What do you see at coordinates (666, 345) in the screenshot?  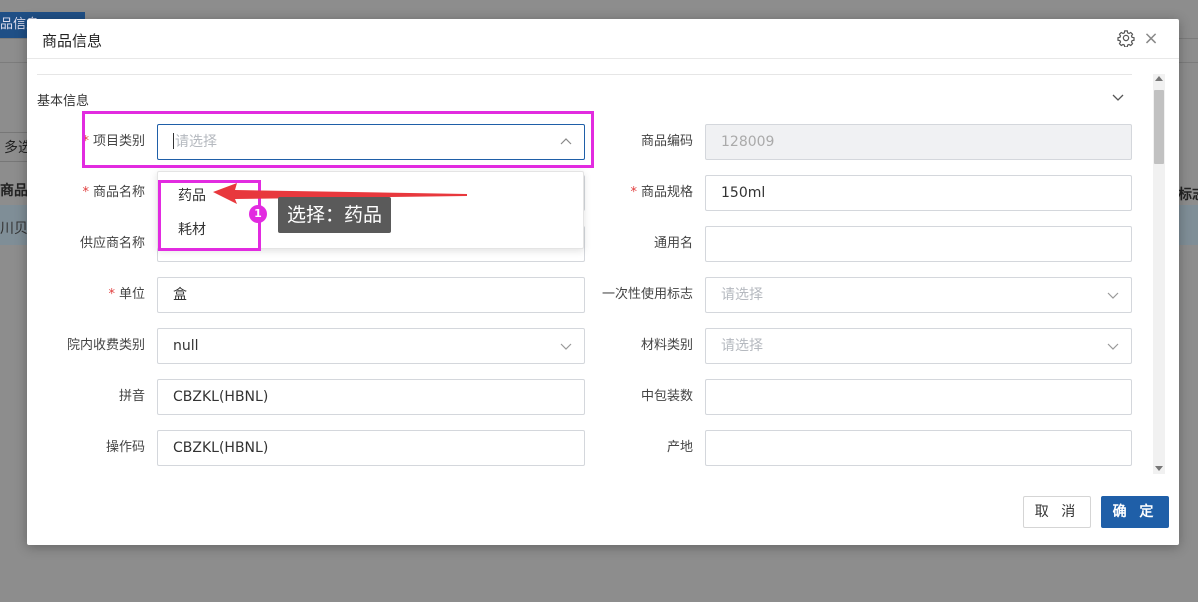 I see `label-material-category: 材料类别` at bounding box center [666, 345].